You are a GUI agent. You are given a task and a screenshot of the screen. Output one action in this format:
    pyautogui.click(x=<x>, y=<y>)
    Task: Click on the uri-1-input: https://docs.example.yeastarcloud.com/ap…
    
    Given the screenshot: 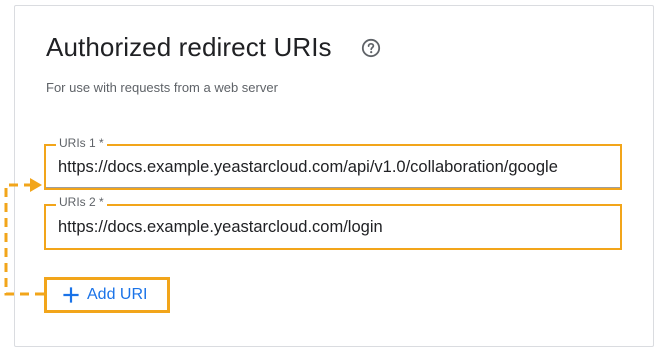 What is the action you would take?
    pyautogui.click(x=336, y=167)
    